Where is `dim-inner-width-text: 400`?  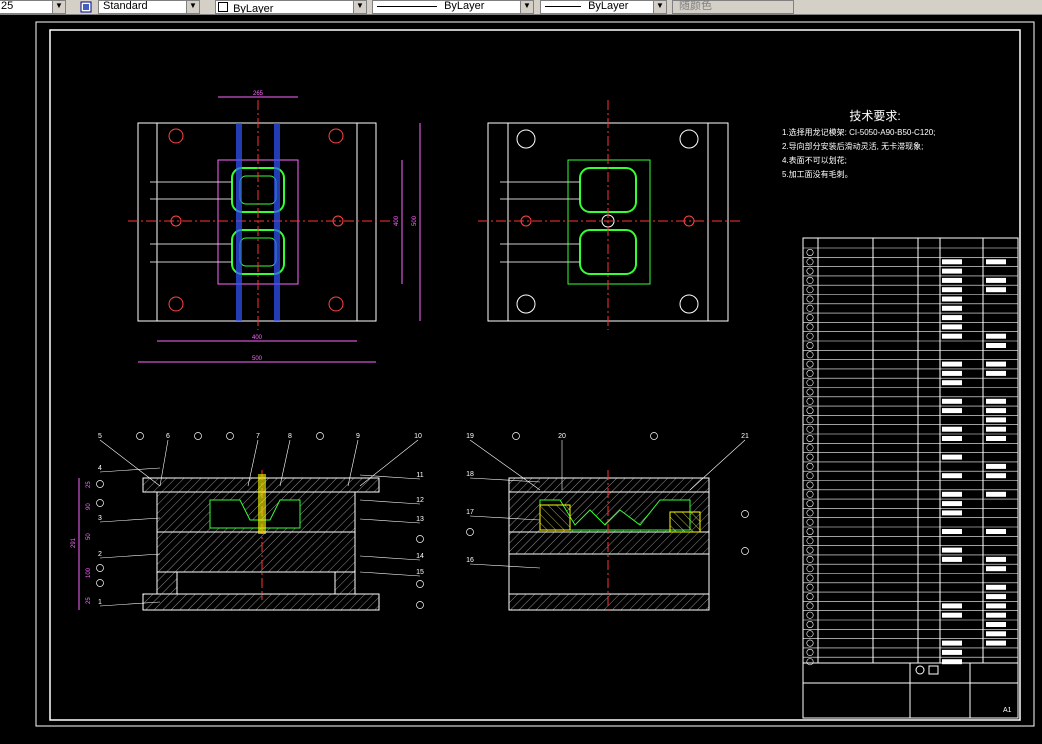
dim-inner-width-text: 400 is located at coordinates (257, 338).